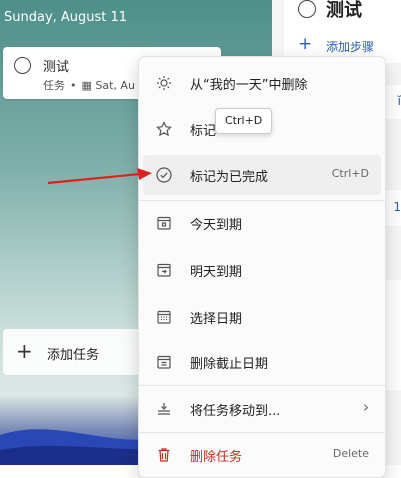  I want to click on menu-item-label: 删除截止日期, so click(229, 364).